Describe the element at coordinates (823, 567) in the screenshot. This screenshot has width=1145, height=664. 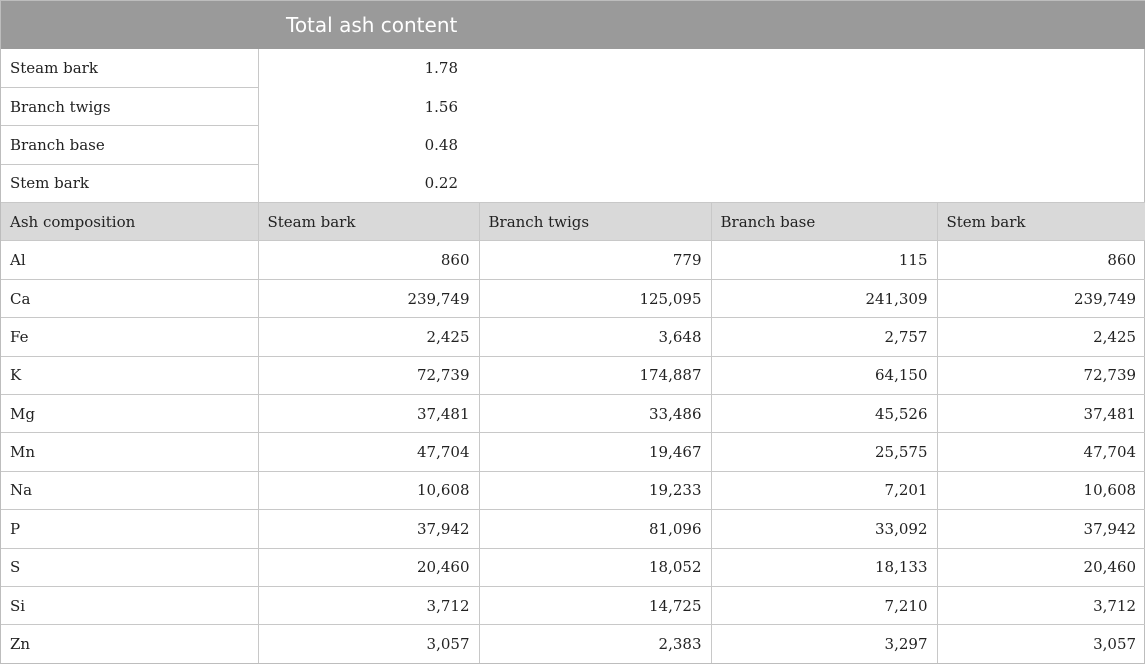
I see `table-cell: 18,133` at that location.